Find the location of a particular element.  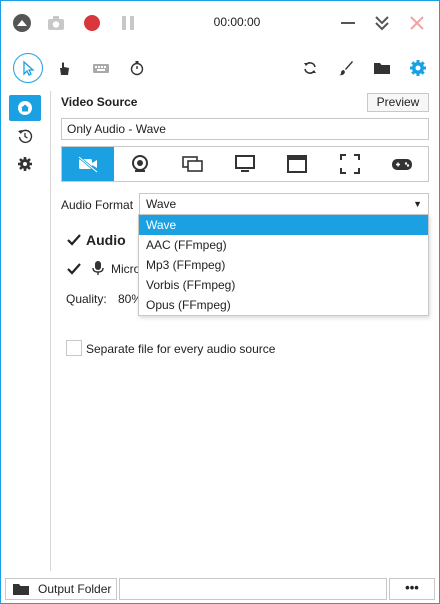

annotate-button is located at coordinates (346, 68).